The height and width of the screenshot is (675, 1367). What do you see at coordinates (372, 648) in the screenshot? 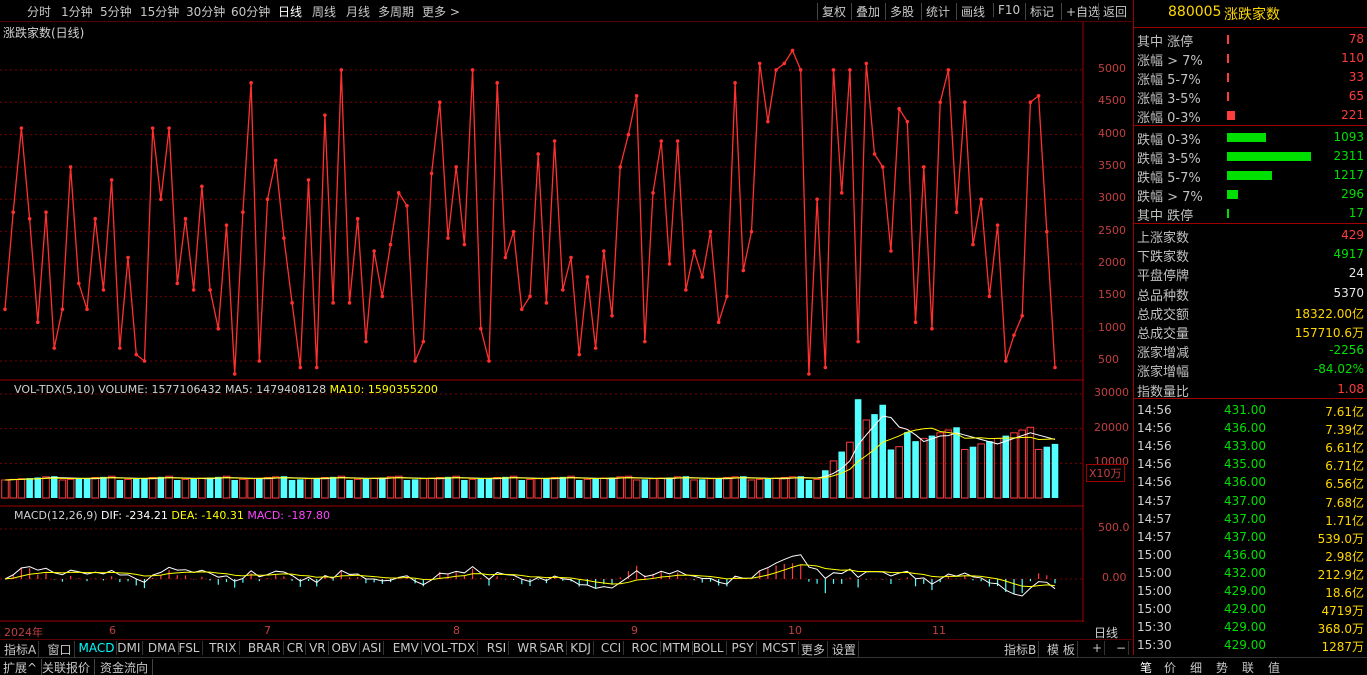
I see `indicator-tab: ASI` at bounding box center [372, 648].